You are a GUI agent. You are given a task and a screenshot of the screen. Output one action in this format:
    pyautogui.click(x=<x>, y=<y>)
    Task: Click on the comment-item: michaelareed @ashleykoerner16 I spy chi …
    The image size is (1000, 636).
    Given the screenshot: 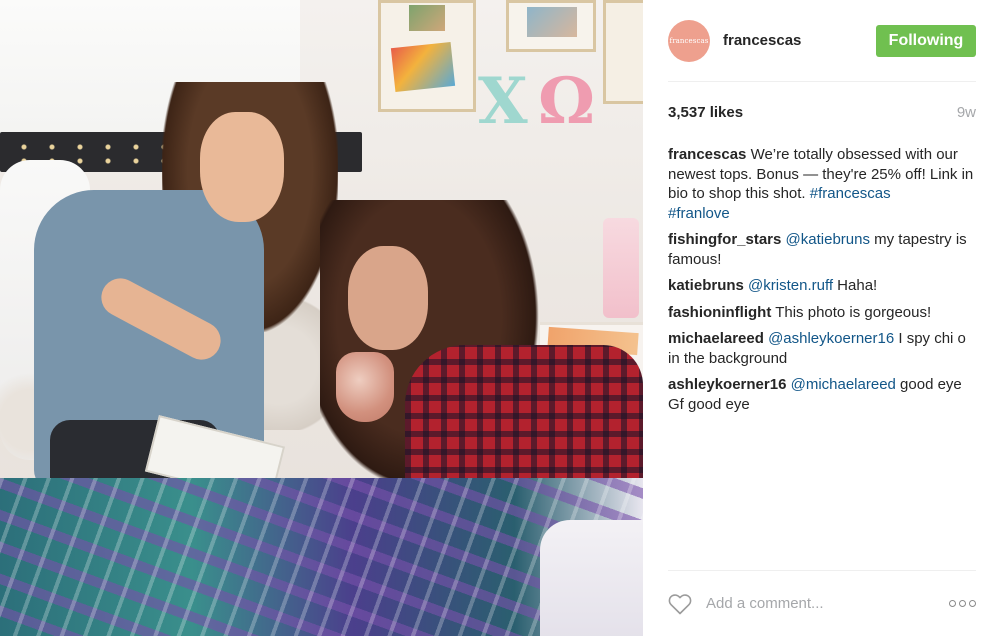 What is the action you would take?
    pyautogui.click(x=822, y=348)
    